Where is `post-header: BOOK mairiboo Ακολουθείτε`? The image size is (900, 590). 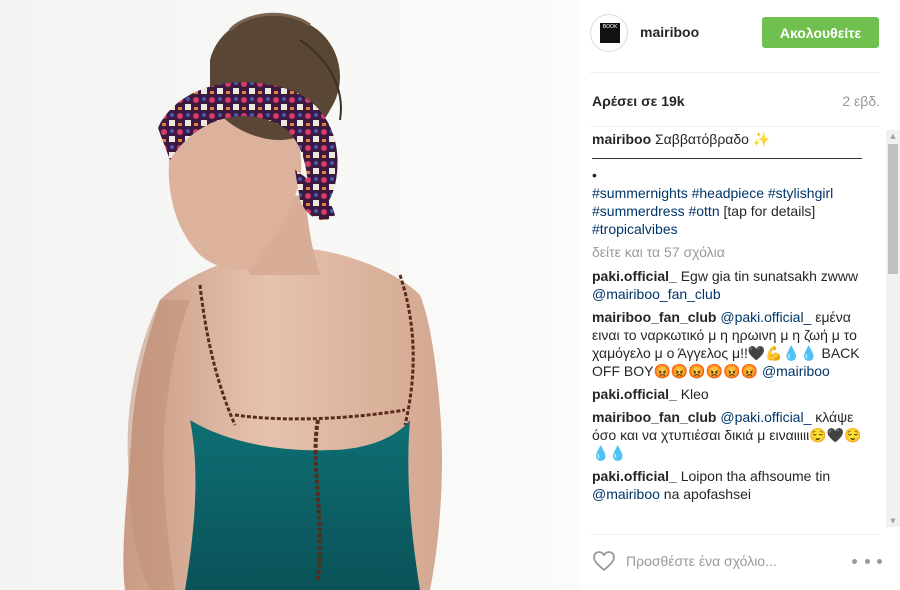
post-header: BOOK mairiboo Ακολουθείτε is located at coordinates (740, 36).